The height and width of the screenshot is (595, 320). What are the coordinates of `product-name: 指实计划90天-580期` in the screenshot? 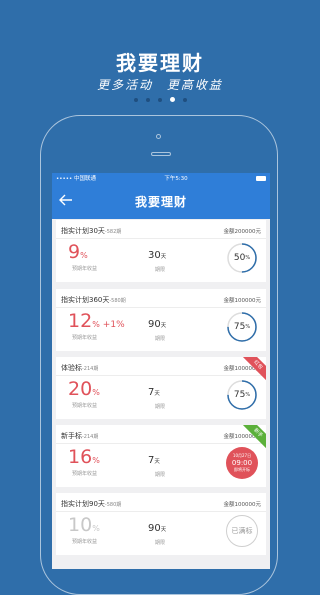 It's located at (91, 504).